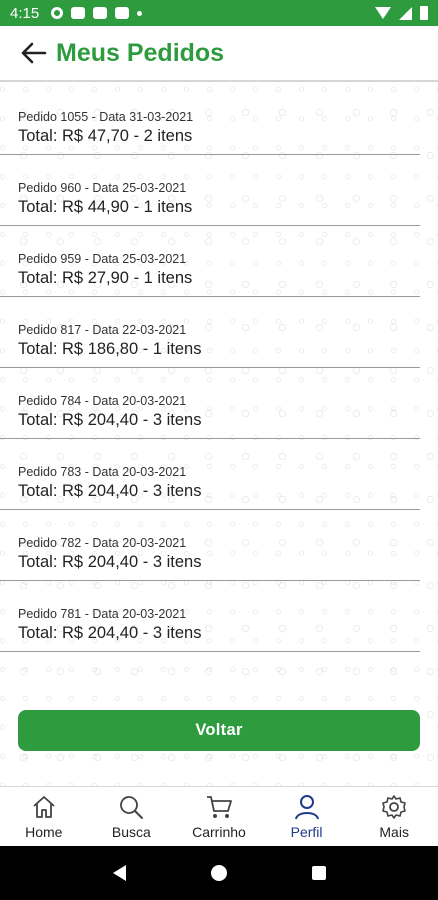 Image resolution: width=438 pixels, height=900 pixels. Describe the element at coordinates (102, 259) in the screenshot. I see `order-meta: Pedido 959 - Data 25-03-2021` at that location.